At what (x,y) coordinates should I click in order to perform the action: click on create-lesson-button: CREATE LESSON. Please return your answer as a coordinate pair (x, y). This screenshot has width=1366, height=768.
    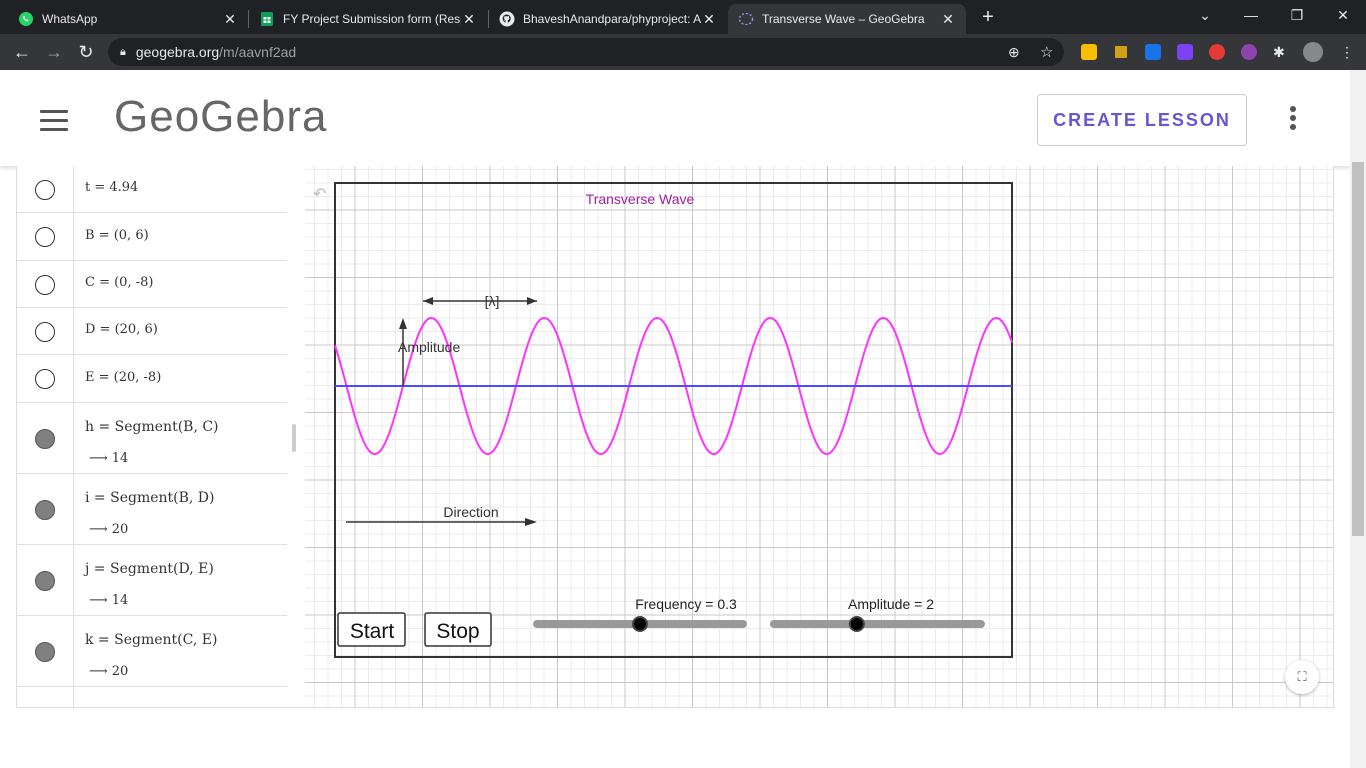
    Looking at the image, I should click on (1142, 120).